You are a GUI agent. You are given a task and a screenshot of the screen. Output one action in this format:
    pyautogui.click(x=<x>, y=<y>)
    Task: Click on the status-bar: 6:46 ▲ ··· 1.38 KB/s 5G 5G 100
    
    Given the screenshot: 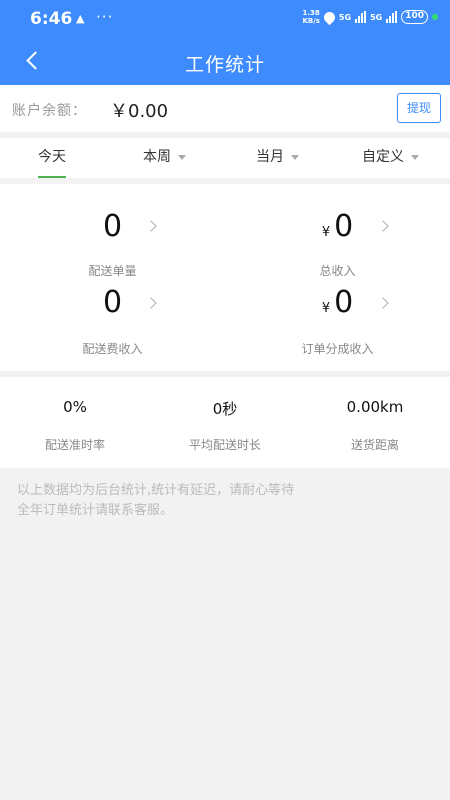 What is the action you would take?
    pyautogui.click(x=225, y=19)
    